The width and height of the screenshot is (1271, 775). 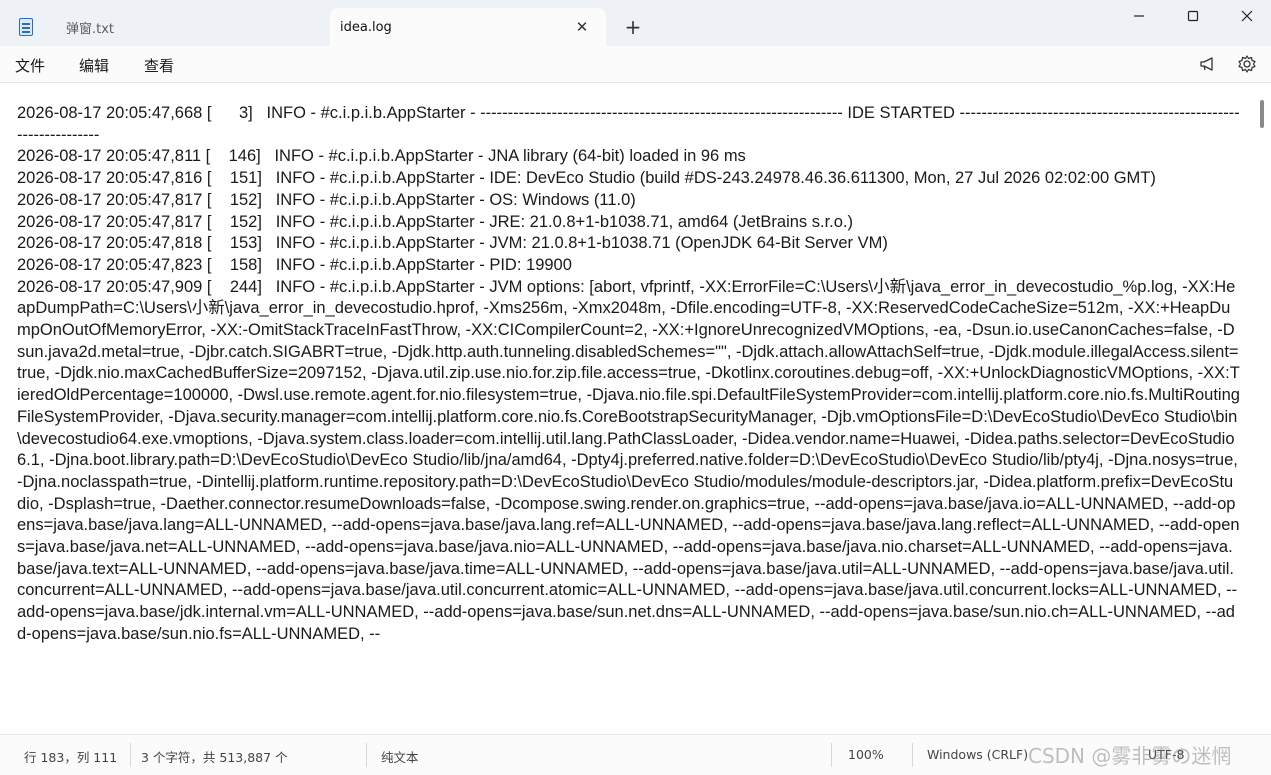 I want to click on gear-icon, so click(x=1247, y=64).